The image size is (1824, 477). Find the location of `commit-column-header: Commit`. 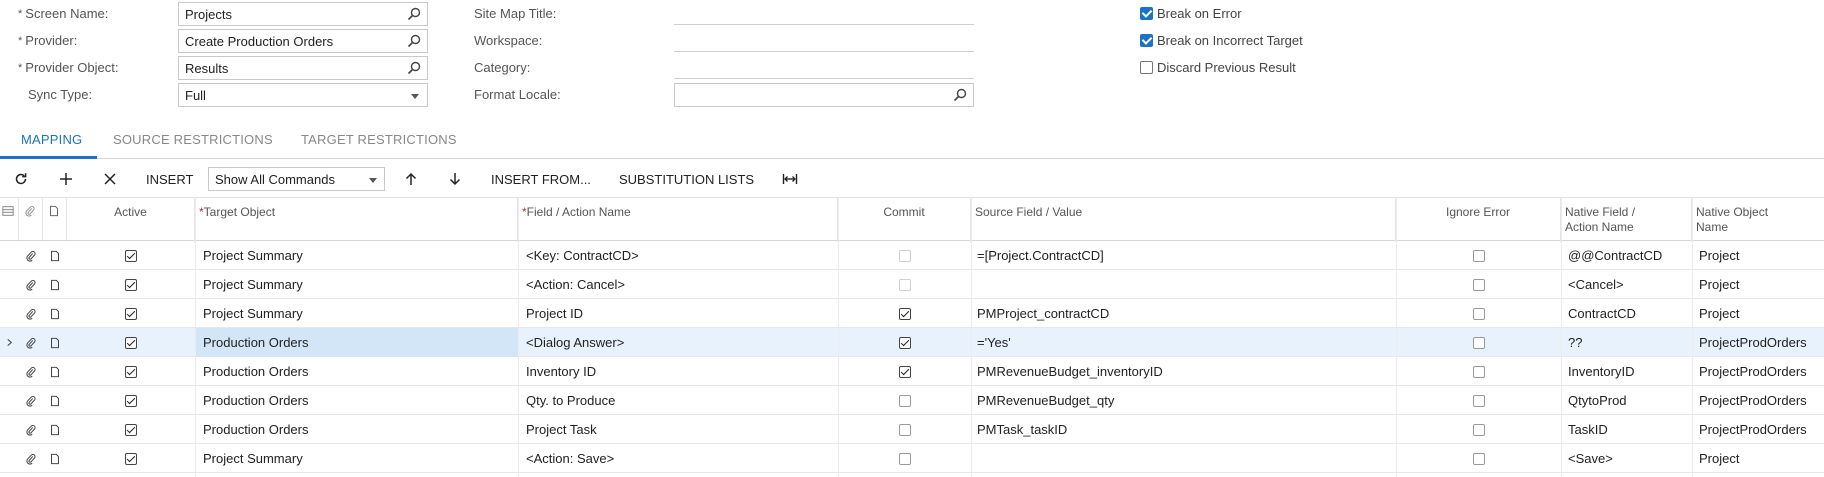

commit-column-header: Commit is located at coordinates (904, 220).